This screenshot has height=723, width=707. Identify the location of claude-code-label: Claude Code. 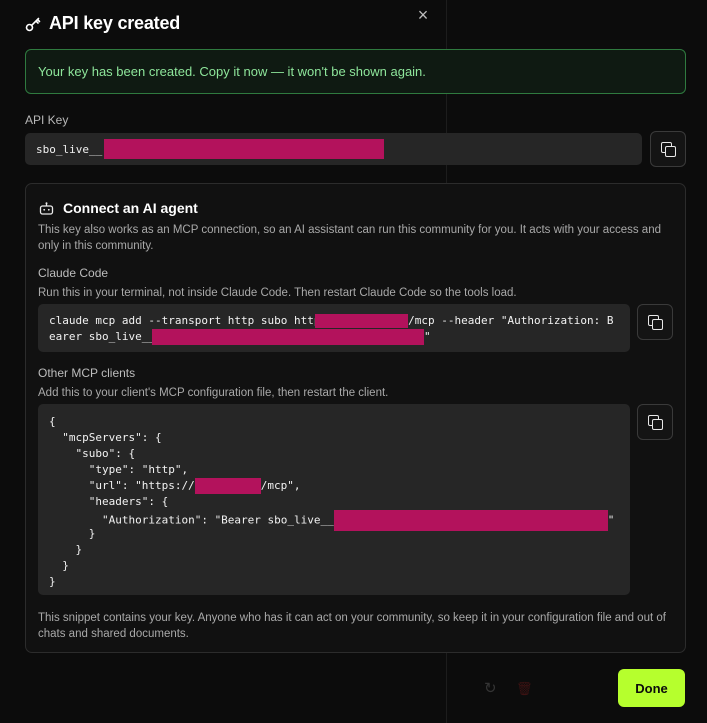
(73, 273).